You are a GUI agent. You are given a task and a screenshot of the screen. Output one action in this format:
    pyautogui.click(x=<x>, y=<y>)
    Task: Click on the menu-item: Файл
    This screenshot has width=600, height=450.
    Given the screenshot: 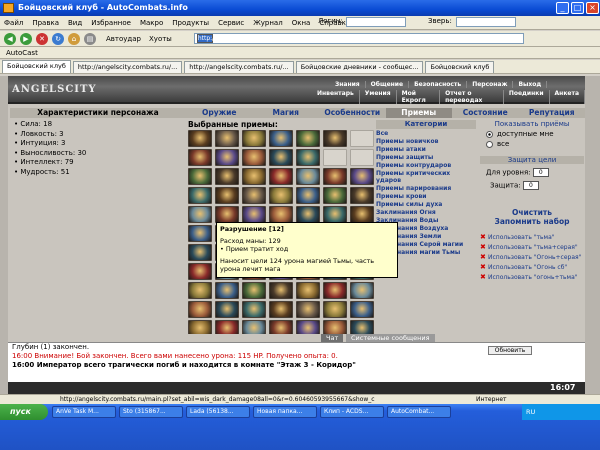 What is the action you would take?
    pyautogui.click(x=13, y=23)
    